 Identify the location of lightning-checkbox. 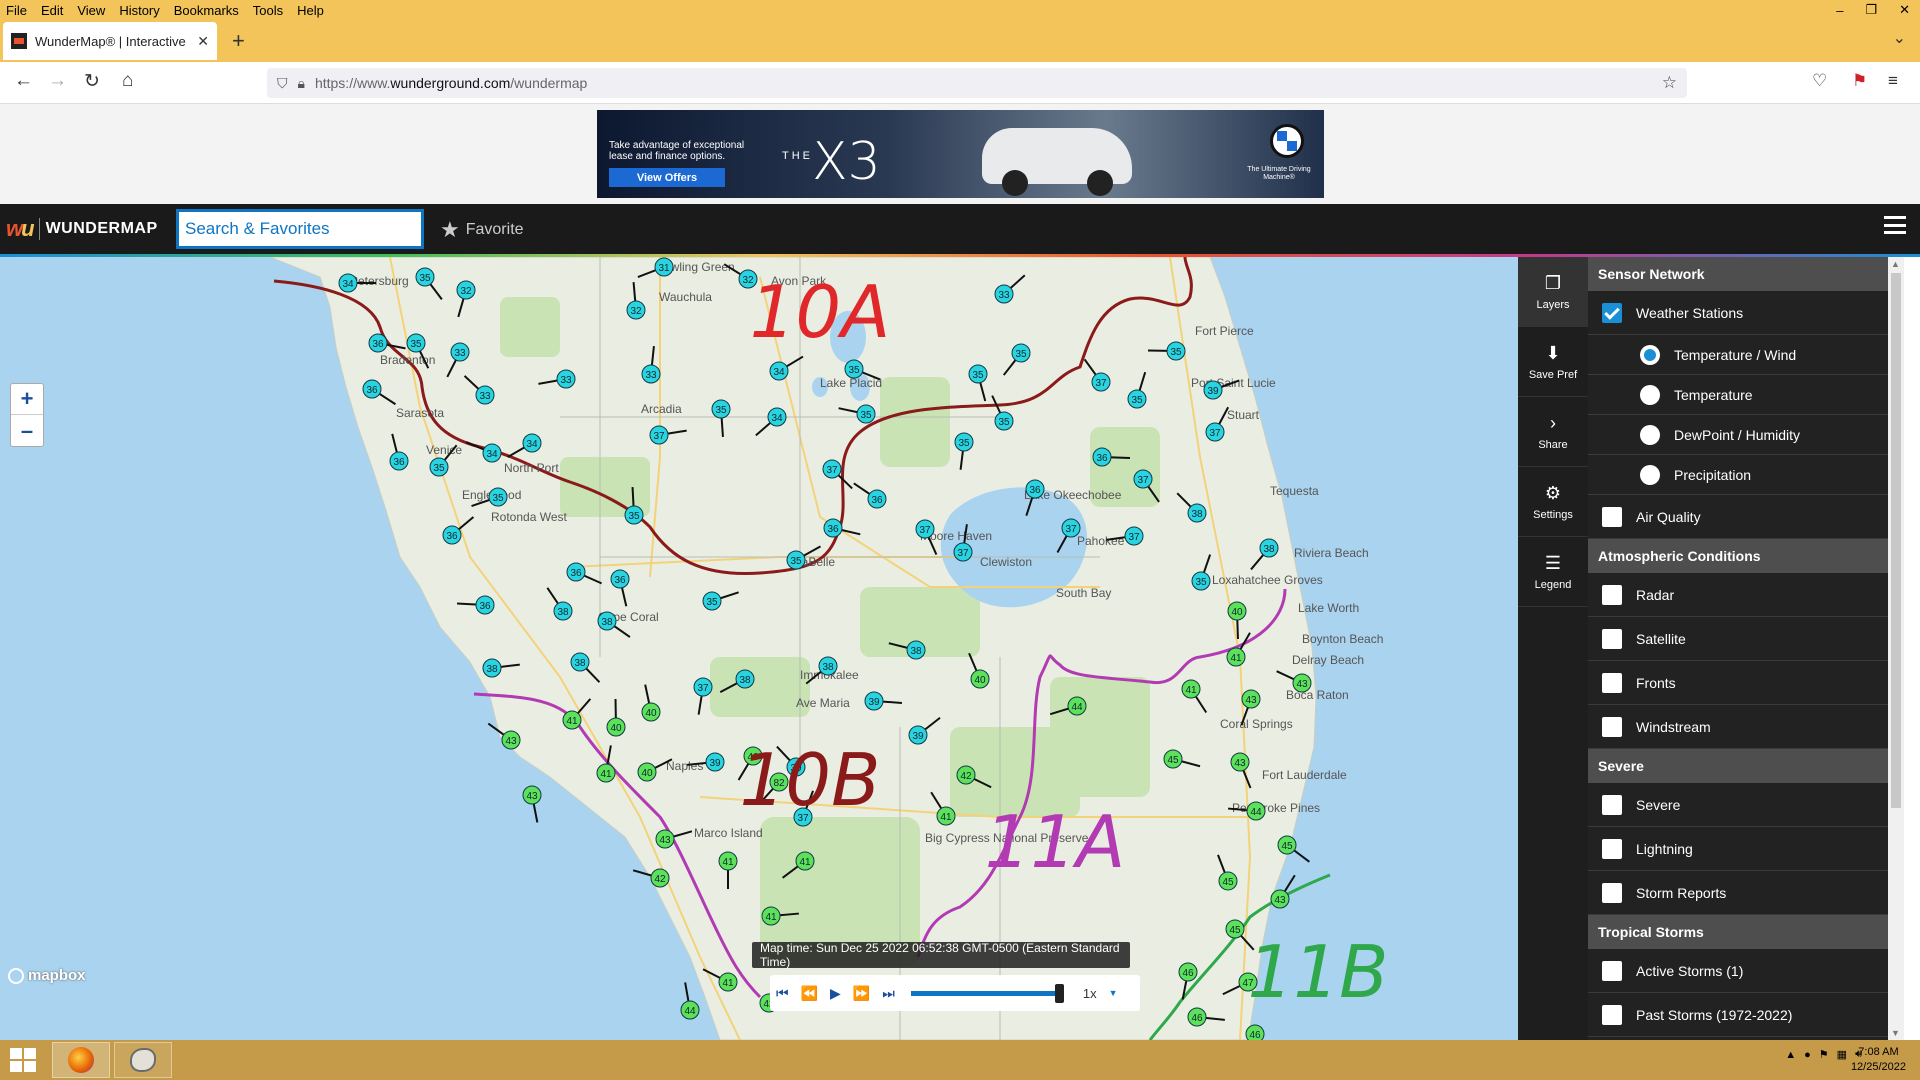
(1612, 848).